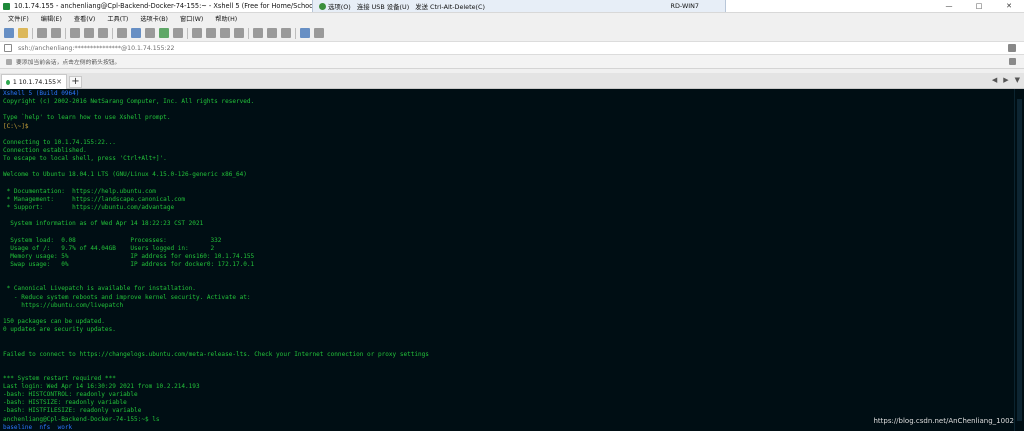 The height and width of the screenshot is (431, 1024). Describe the element at coordinates (319, 33) in the screenshot. I see `dropdown-icon` at that location.